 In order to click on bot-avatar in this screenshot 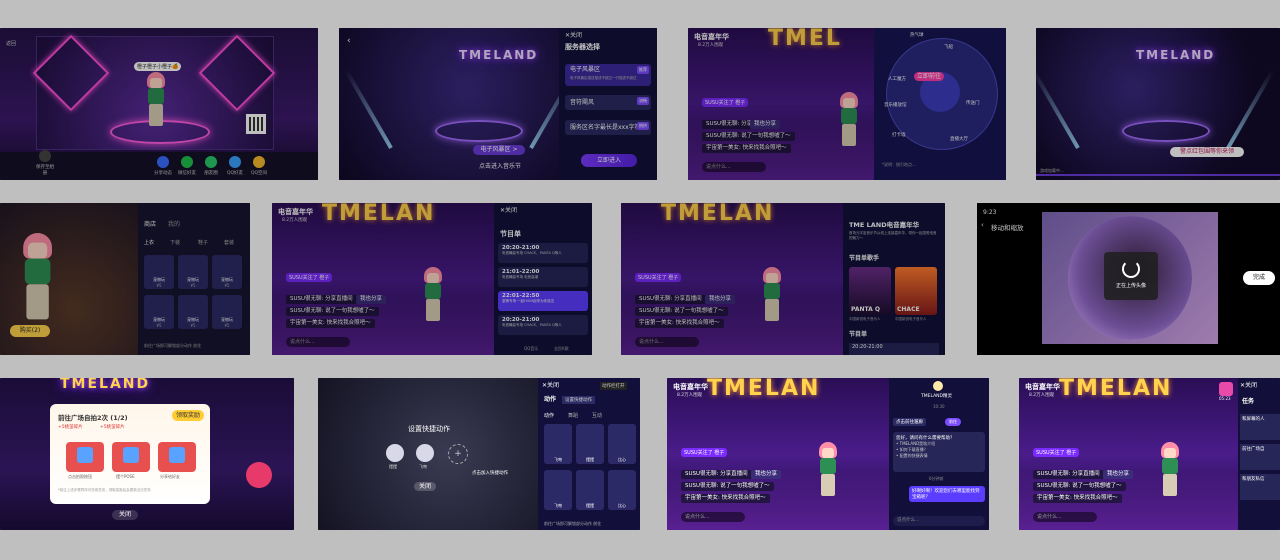, I will do `click(938, 386)`.